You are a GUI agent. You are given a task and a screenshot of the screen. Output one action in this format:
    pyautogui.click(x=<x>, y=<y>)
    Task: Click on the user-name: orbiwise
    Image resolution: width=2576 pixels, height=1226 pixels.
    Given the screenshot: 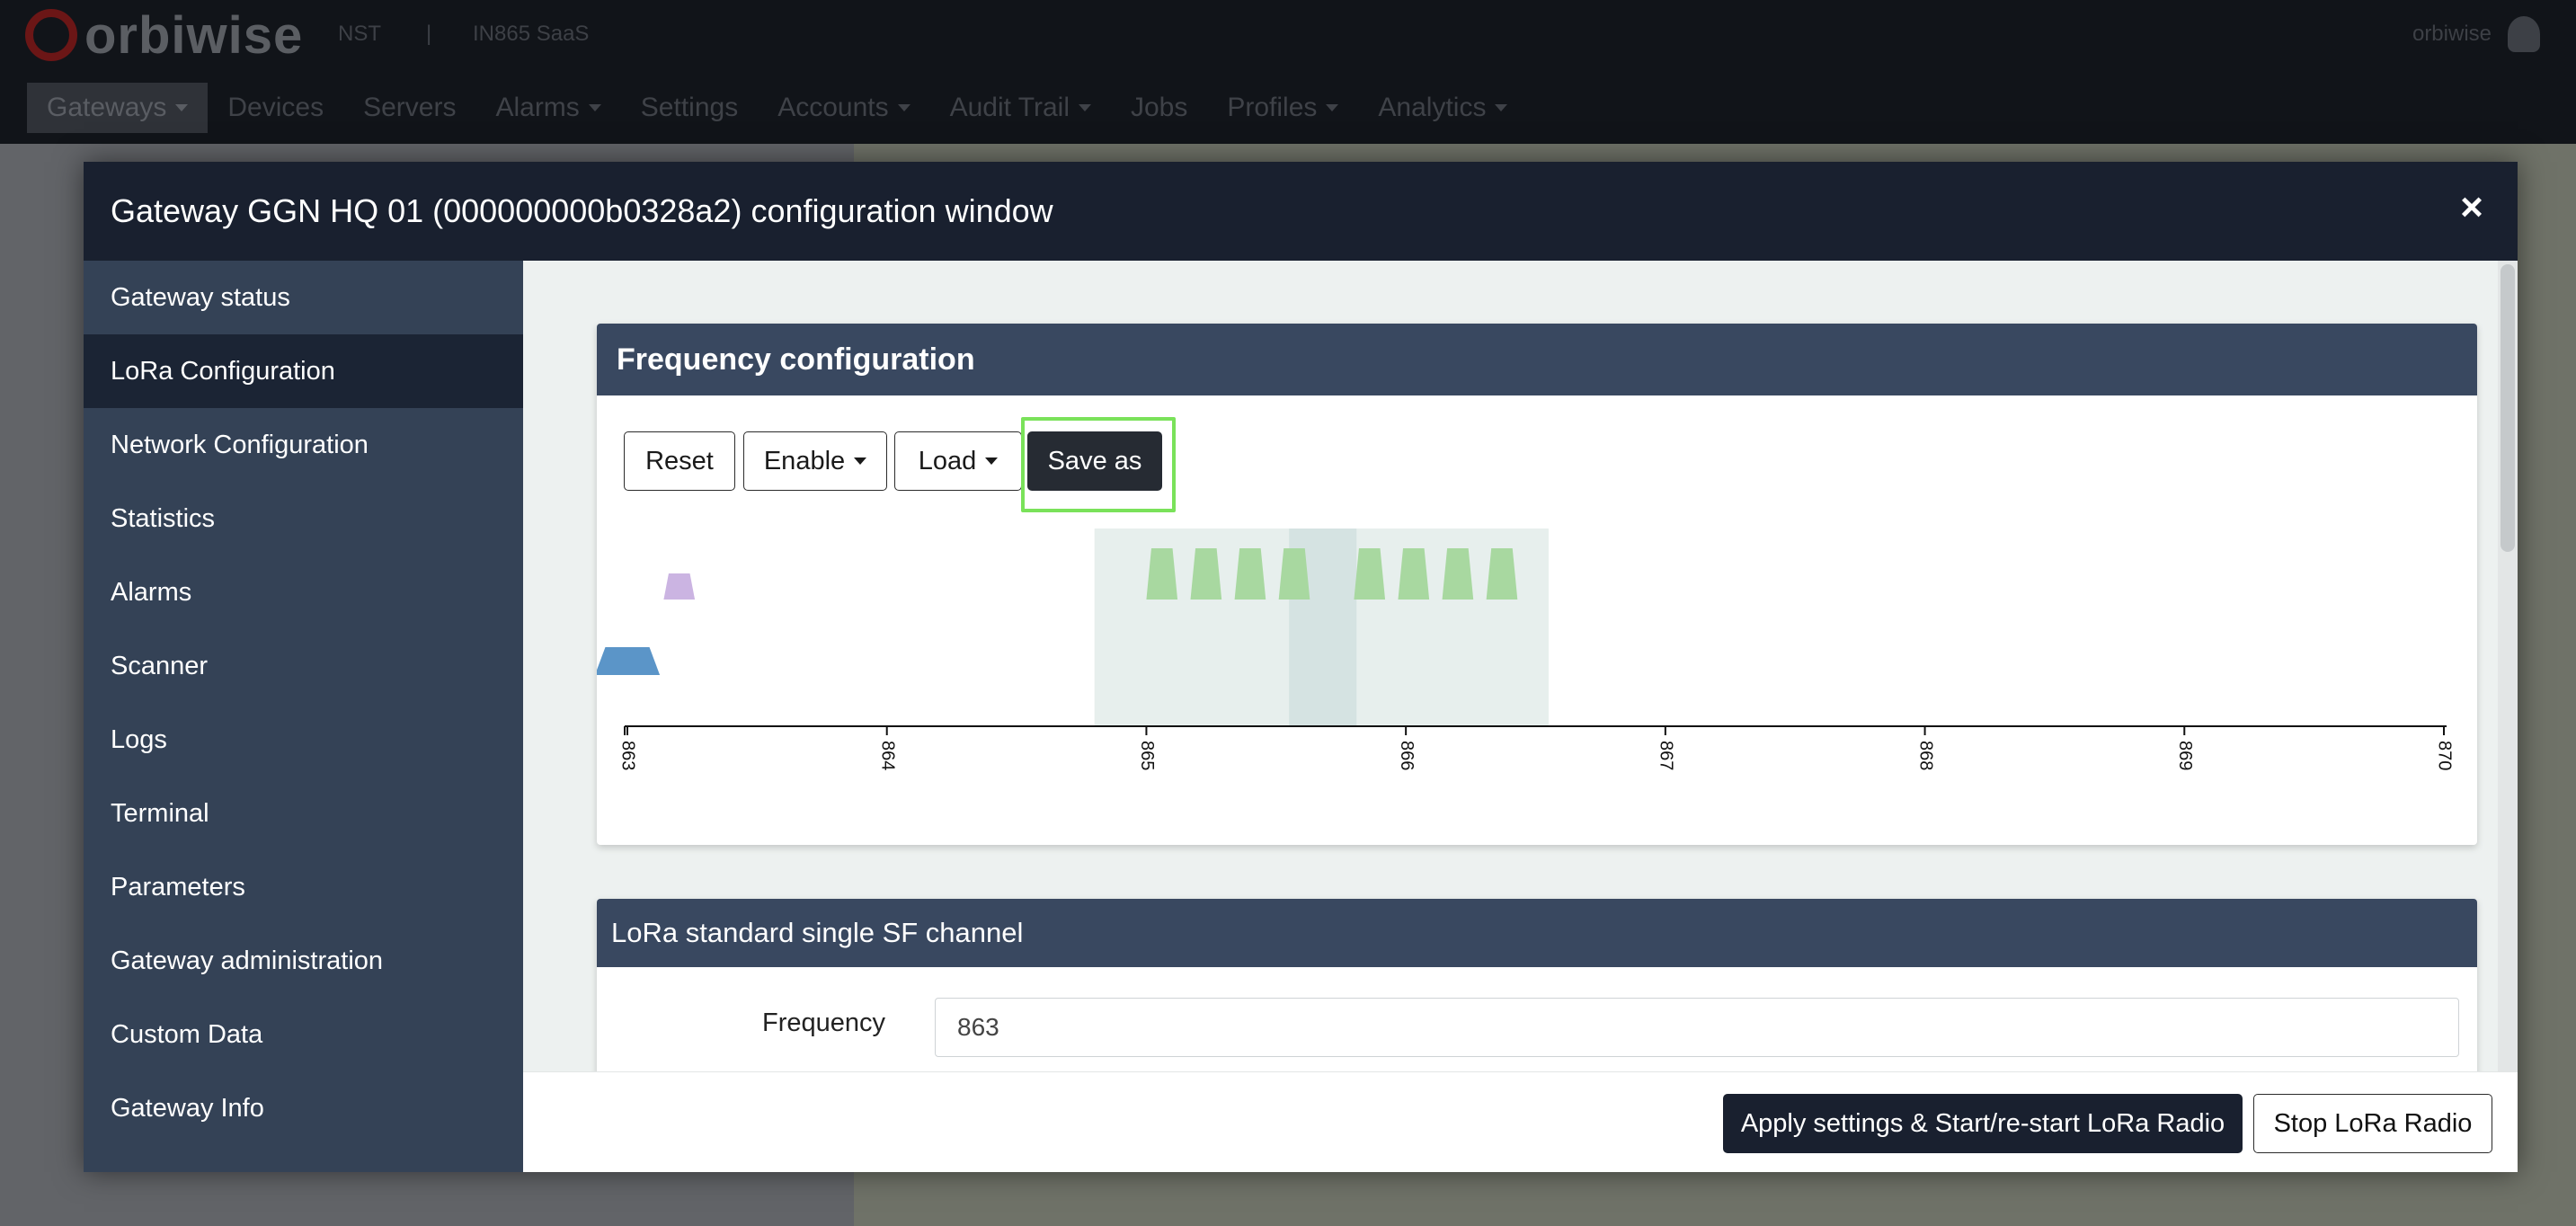 What is the action you would take?
    pyautogui.click(x=2452, y=34)
    